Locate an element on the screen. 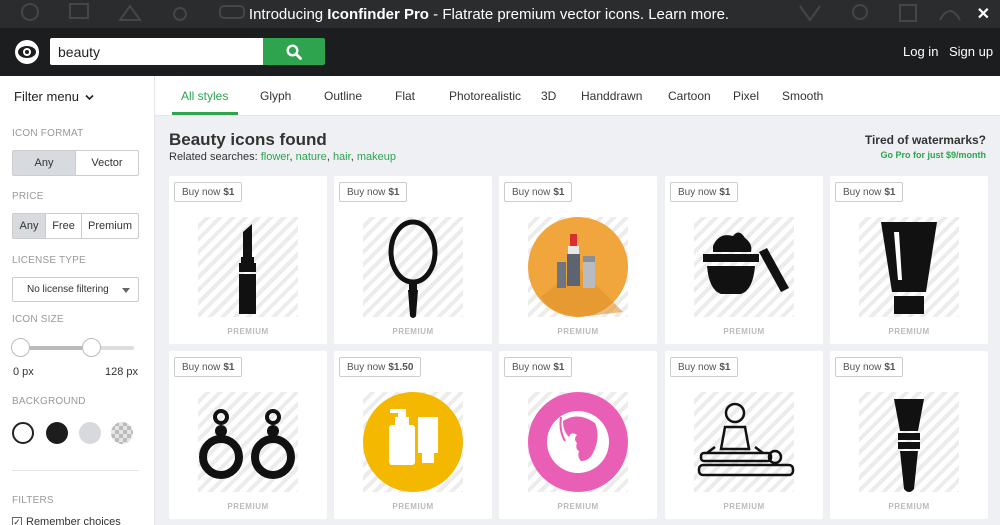 The width and height of the screenshot is (1000, 525). hand-mirror-icon is located at coordinates (413, 268).